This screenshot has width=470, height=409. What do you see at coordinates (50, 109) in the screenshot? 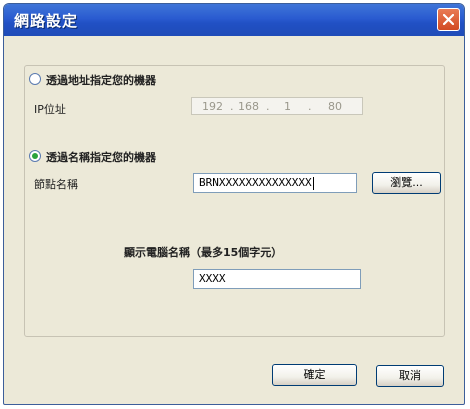
I see `ip-address-label: IP位址` at bounding box center [50, 109].